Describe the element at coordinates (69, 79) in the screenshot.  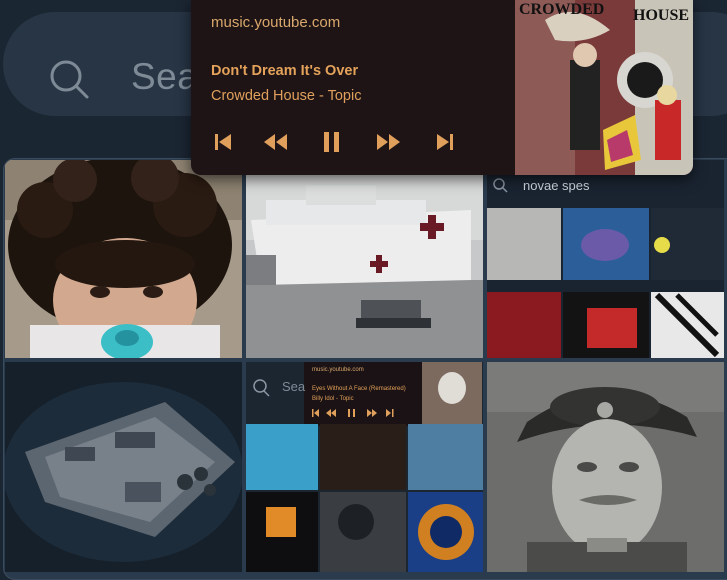
I see `search-icon` at that location.